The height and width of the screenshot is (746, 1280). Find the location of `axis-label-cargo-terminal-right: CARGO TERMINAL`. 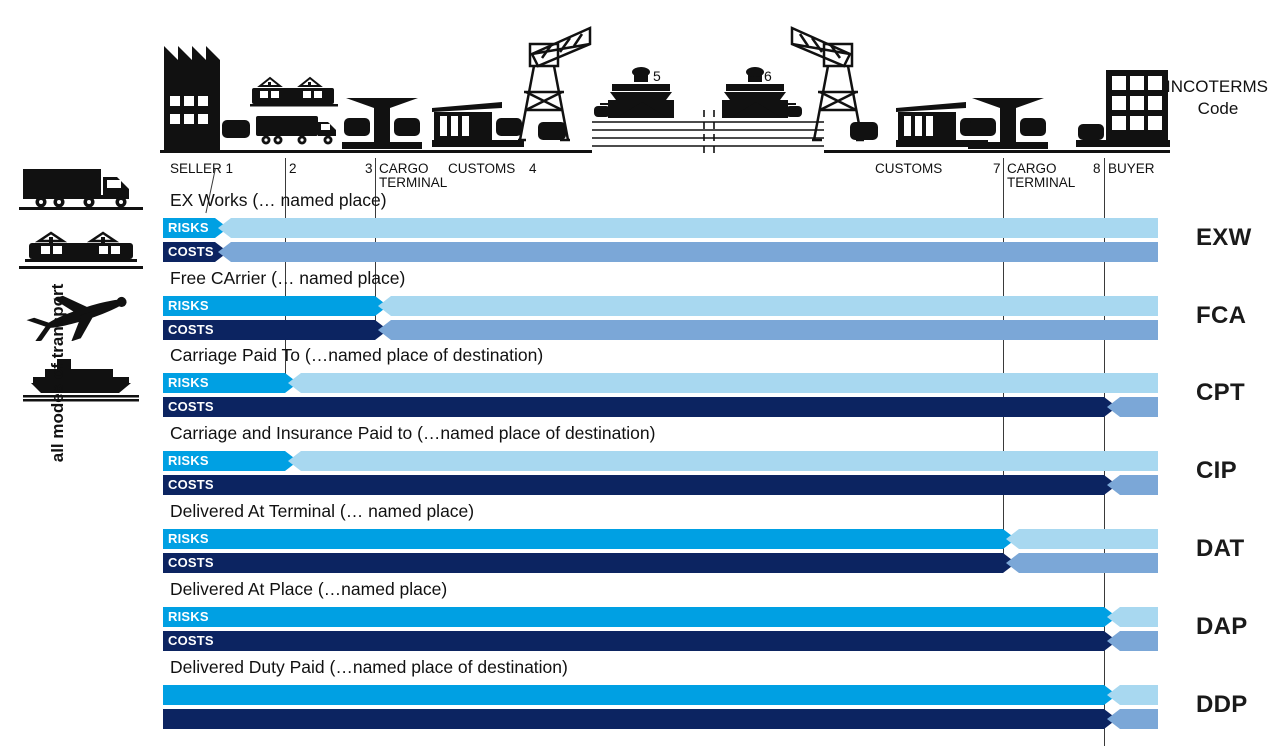

axis-label-cargo-terminal-right: CARGO TERMINAL is located at coordinates (1041, 176).